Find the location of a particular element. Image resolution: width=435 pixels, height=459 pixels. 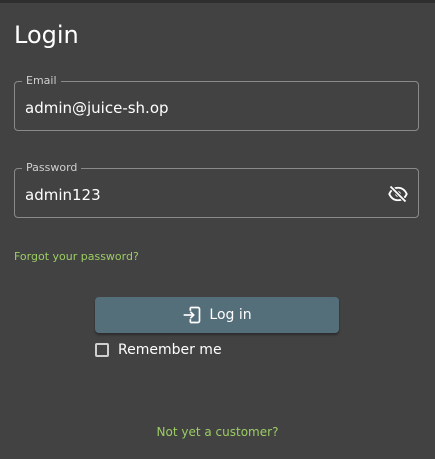

password-field: Password is located at coordinates (216, 189).